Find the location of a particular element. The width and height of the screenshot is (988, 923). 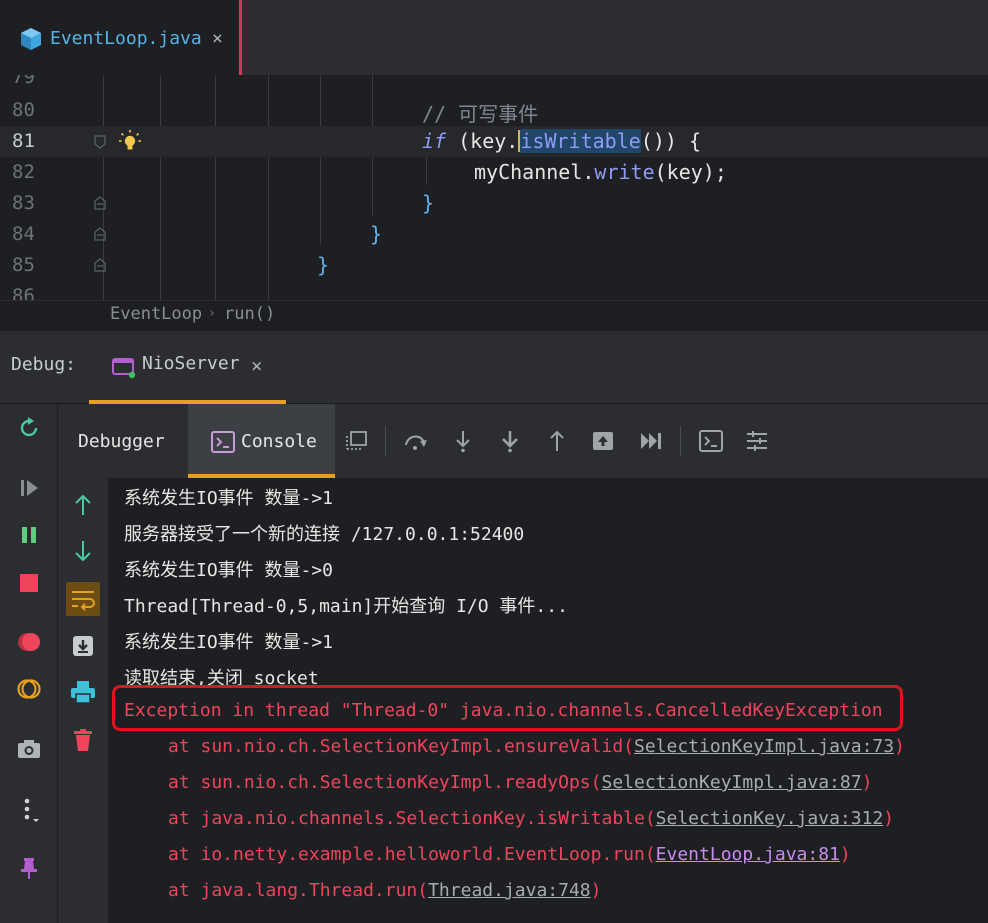

code-line: 83 } is located at coordinates (494, 203).